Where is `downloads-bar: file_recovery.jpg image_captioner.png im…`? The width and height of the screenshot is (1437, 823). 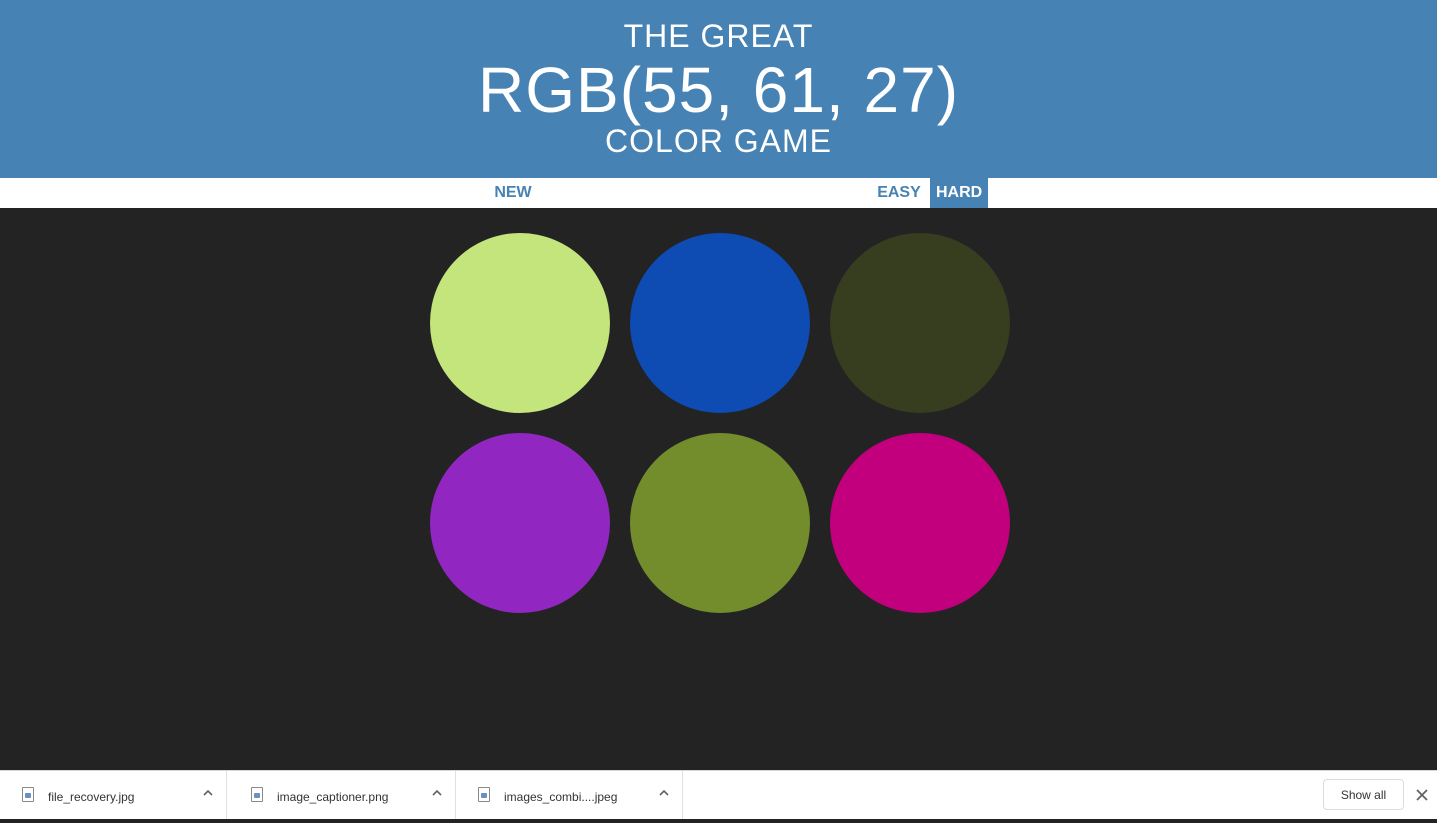 downloads-bar: file_recovery.jpg image_captioner.png im… is located at coordinates (718, 794).